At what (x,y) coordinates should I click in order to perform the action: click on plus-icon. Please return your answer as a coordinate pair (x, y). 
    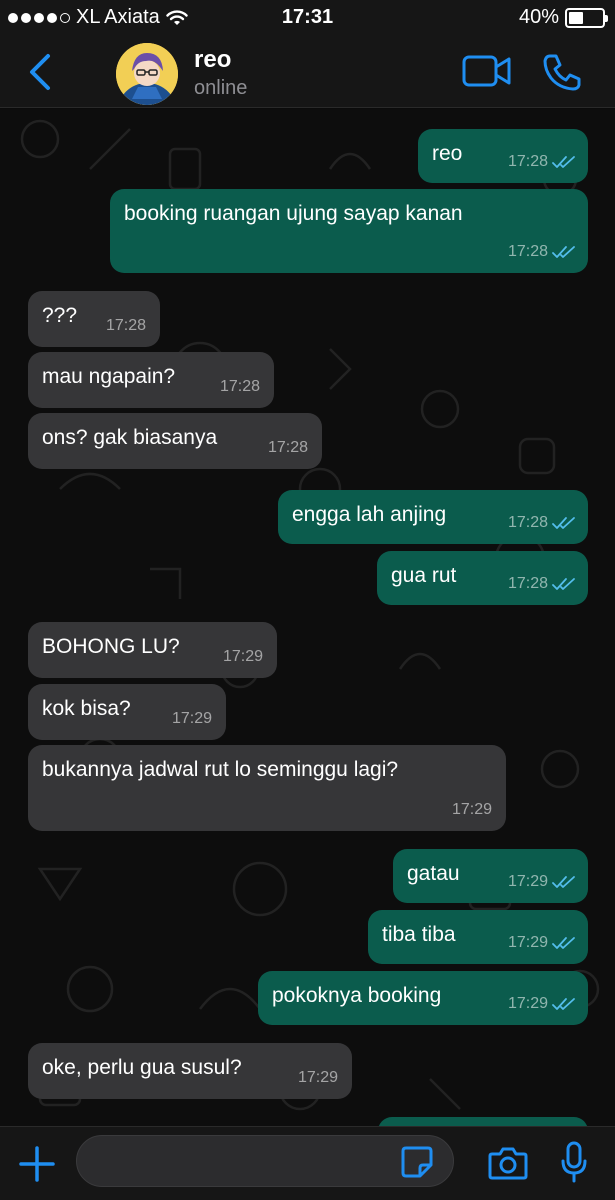
    Looking at the image, I should click on (37, 1164).